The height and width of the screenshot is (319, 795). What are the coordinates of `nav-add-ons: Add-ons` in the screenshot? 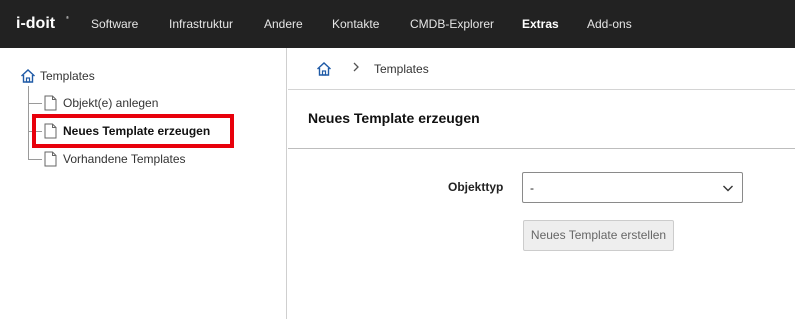 It's located at (609, 24).